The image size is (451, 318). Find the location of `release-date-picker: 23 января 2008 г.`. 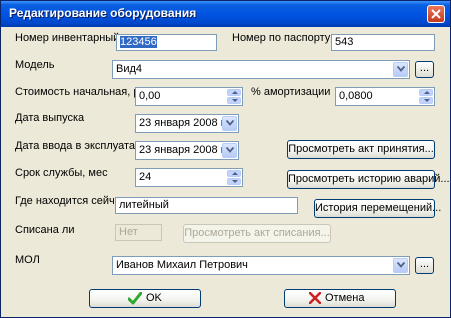

release-date-picker: 23 января 2008 г. is located at coordinates (187, 123).